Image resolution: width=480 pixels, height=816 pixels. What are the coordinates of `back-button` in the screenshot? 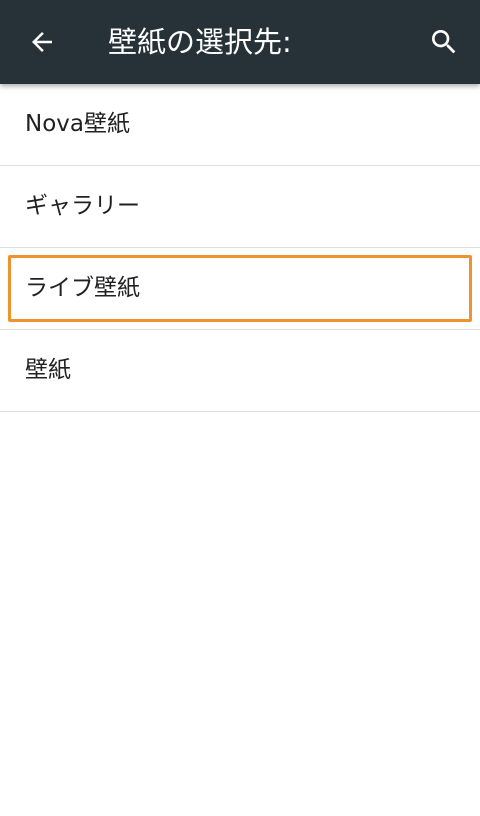 It's located at (42, 42).